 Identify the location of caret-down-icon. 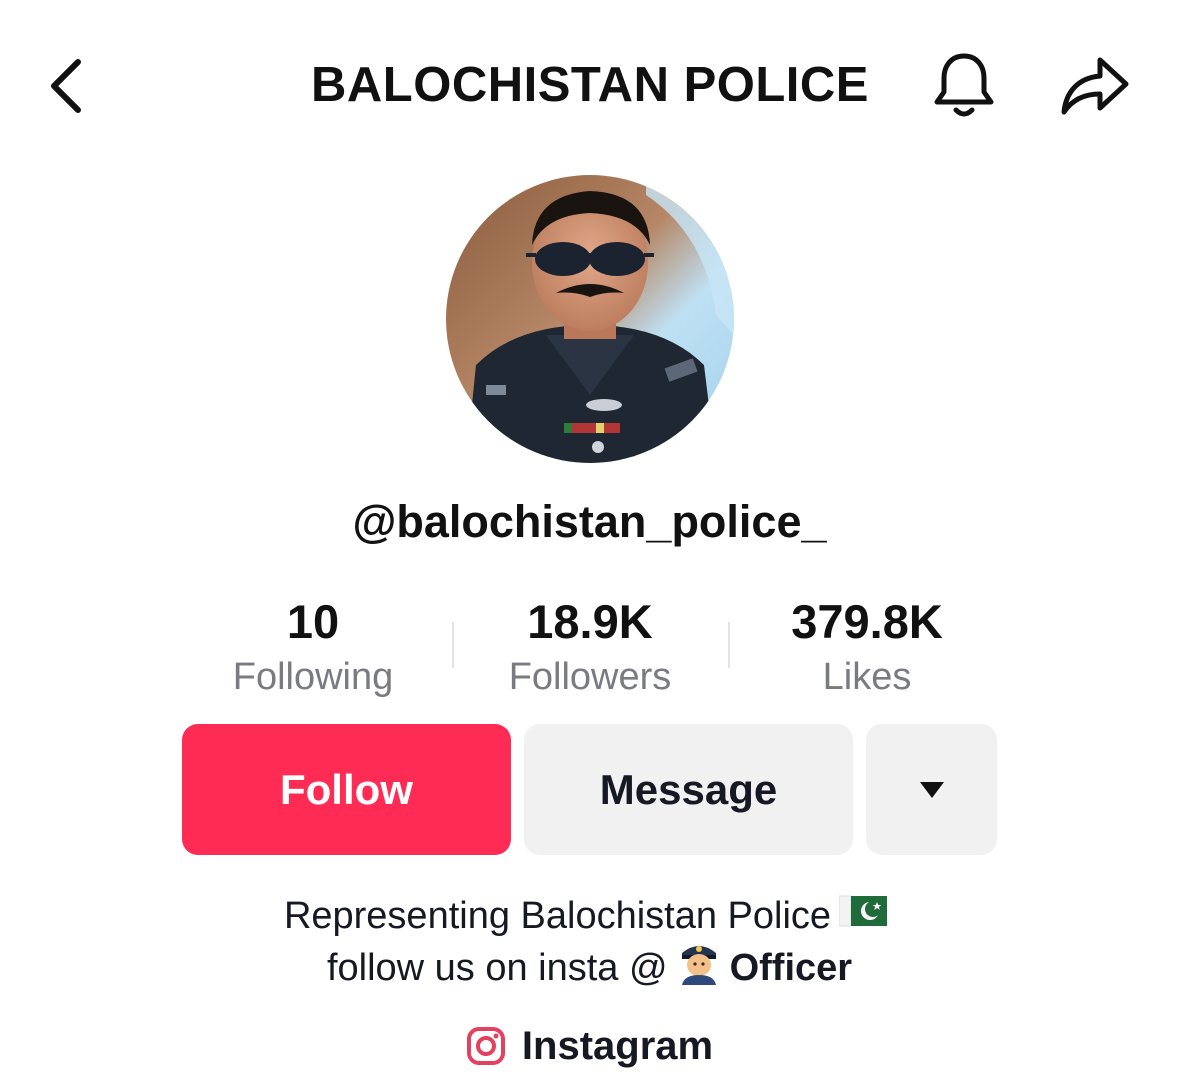
(931, 789).